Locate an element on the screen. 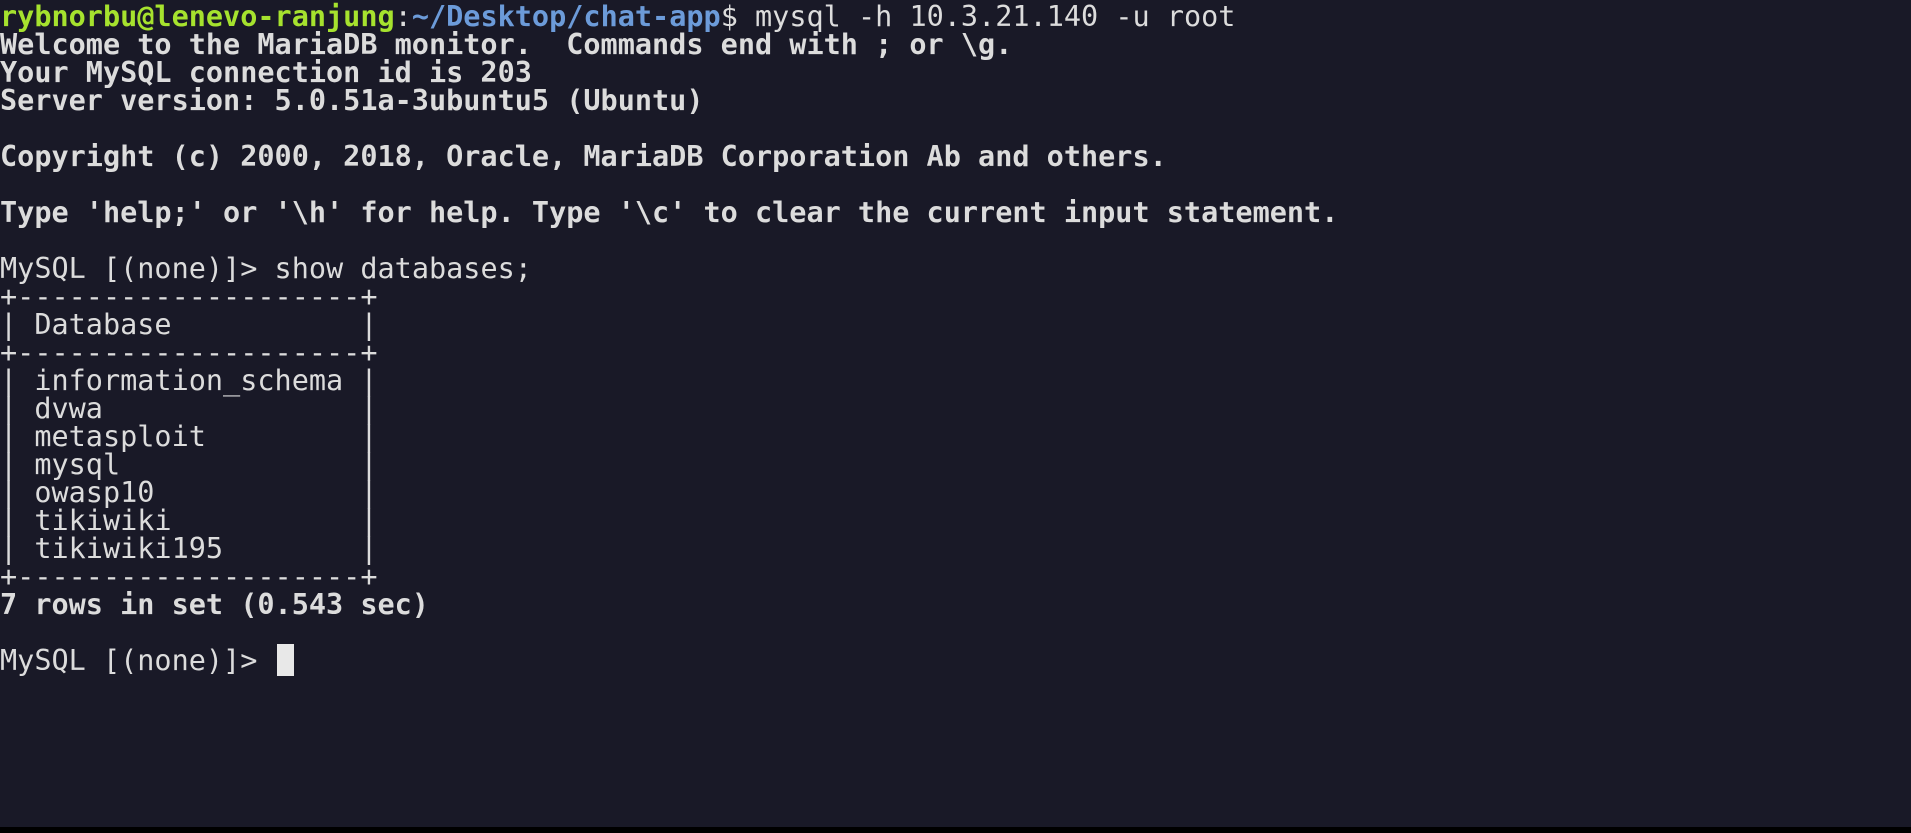 This screenshot has width=1911, height=833. window-bottom-edge is located at coordinates (955, 830).